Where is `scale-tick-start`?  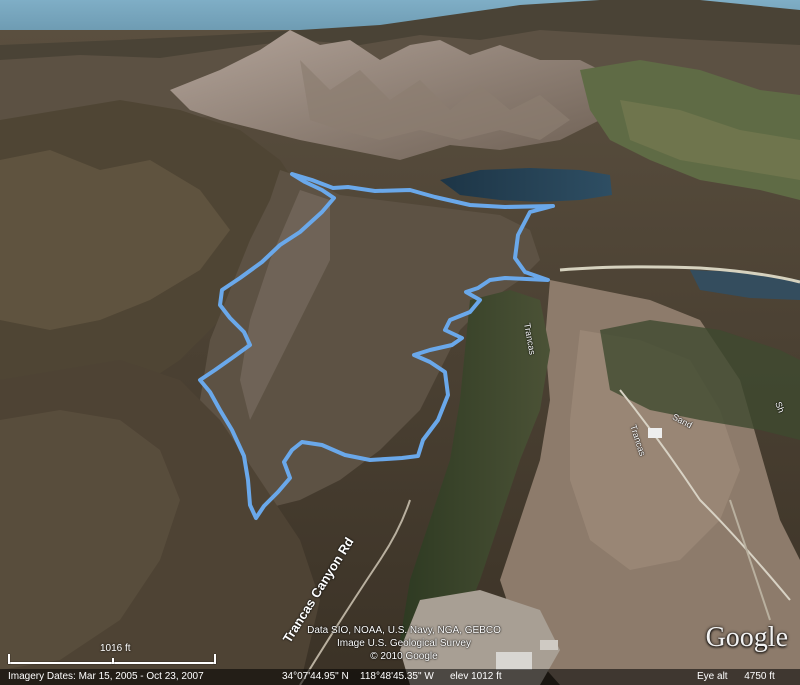 scale-tick-start is located at coordinates (9, 659).